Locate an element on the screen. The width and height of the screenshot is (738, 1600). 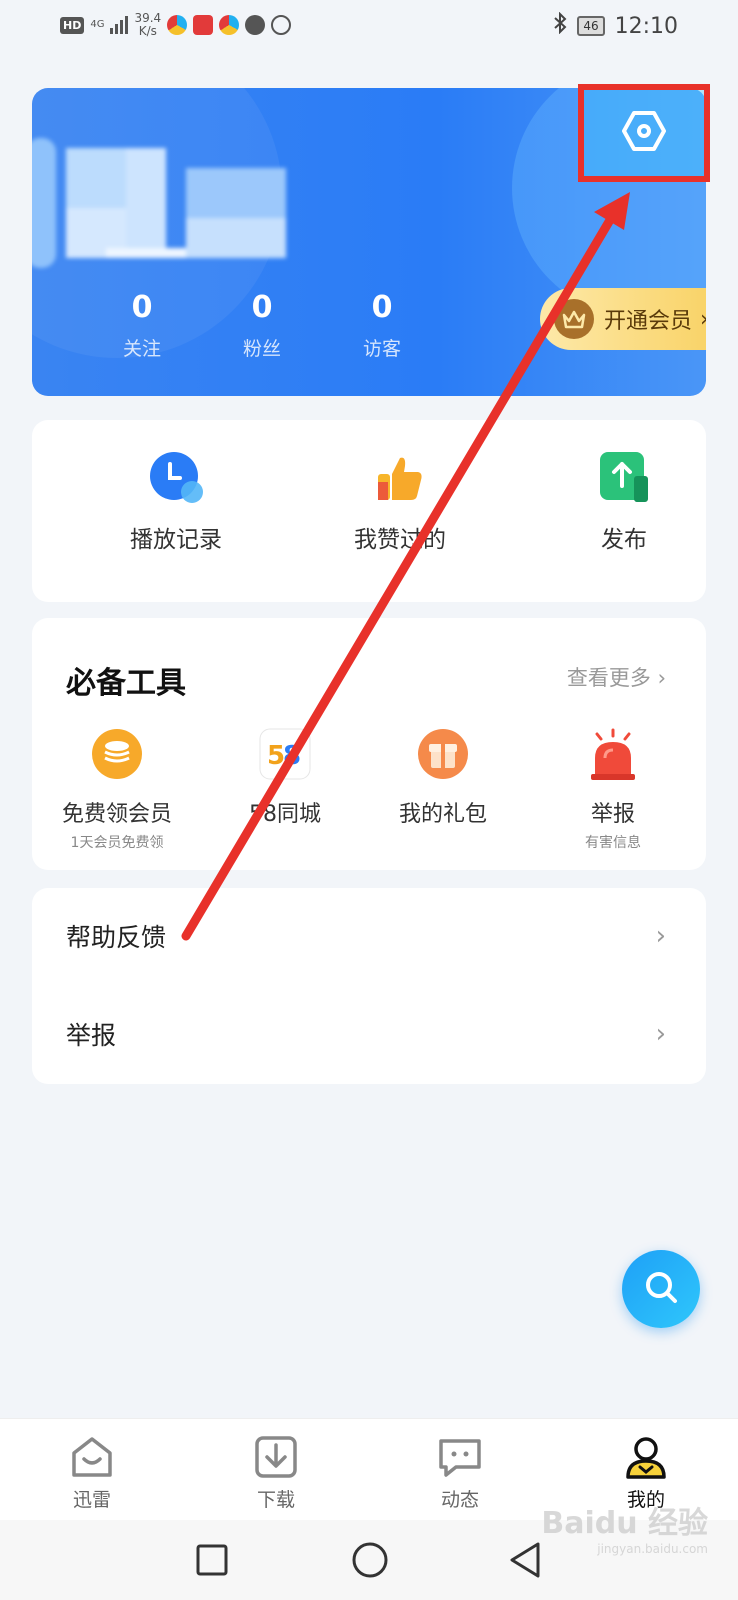
settings-button is located at coordinates (644, 133).